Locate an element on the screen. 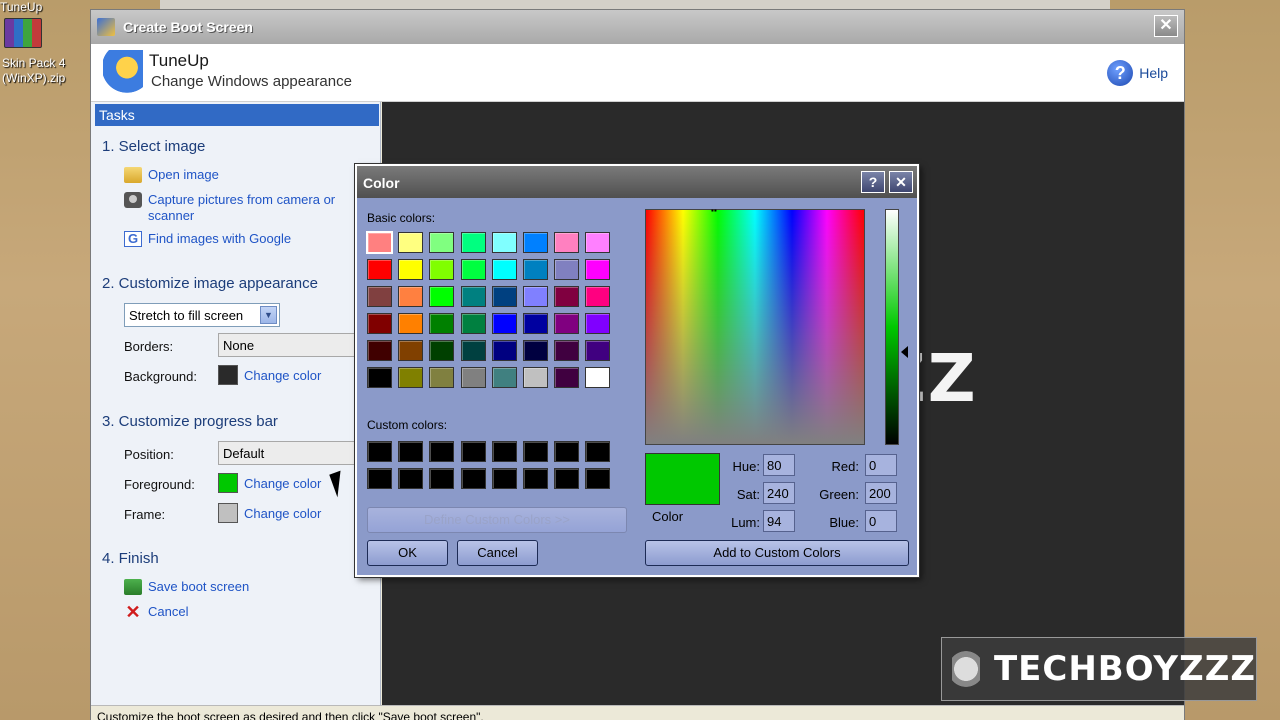  color-dialog-titlebar: Color is located at coordinates (637, 182).